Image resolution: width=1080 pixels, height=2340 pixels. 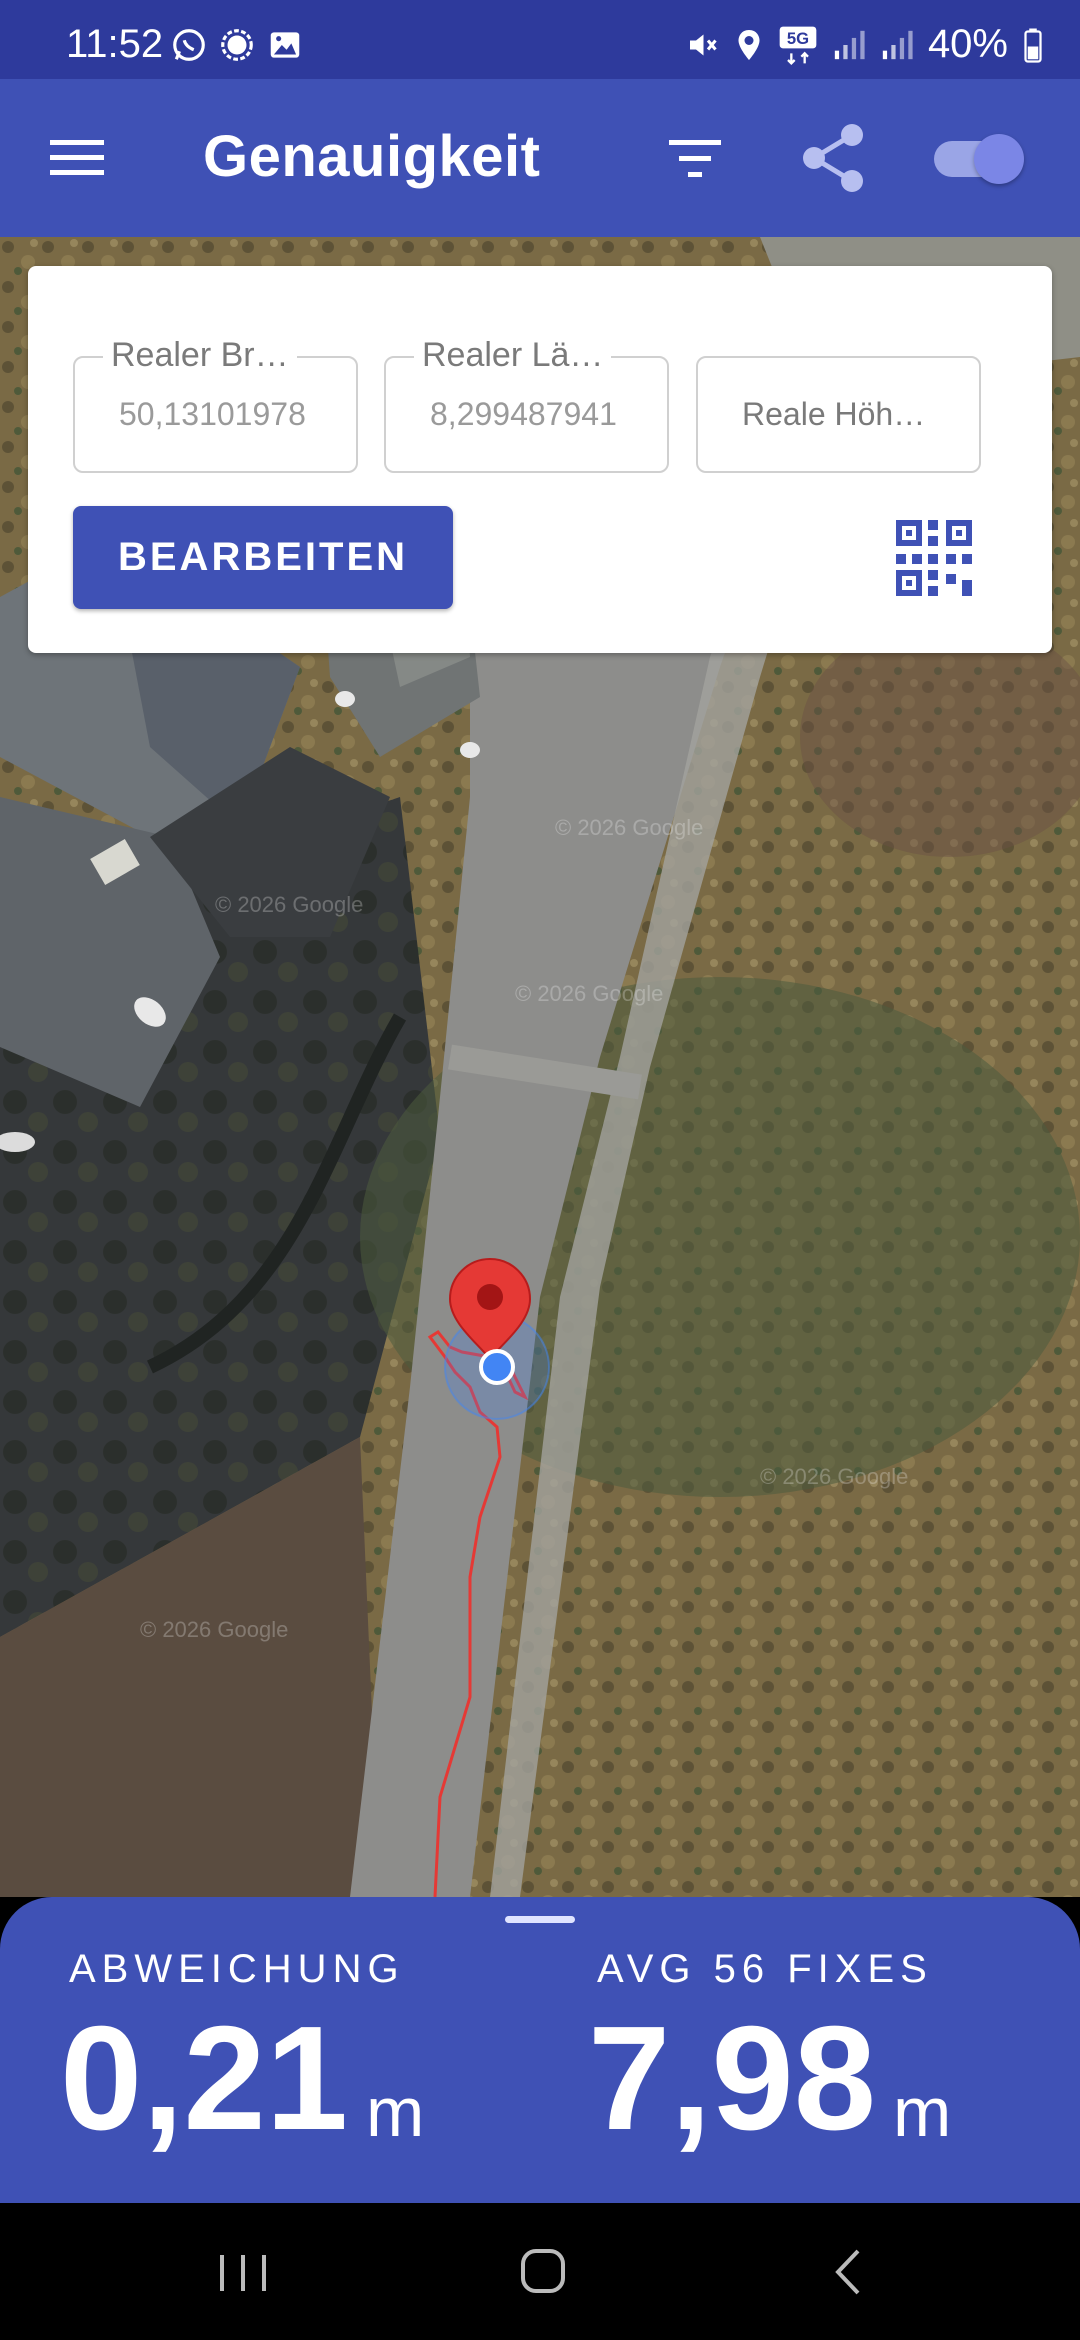 I want to click on share-button, so click(x=833, y=158).